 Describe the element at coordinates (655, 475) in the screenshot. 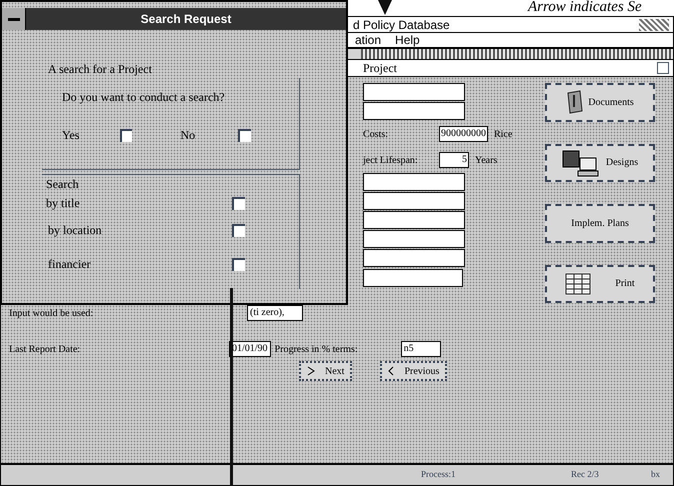

I see `status-text: bx` at that location.